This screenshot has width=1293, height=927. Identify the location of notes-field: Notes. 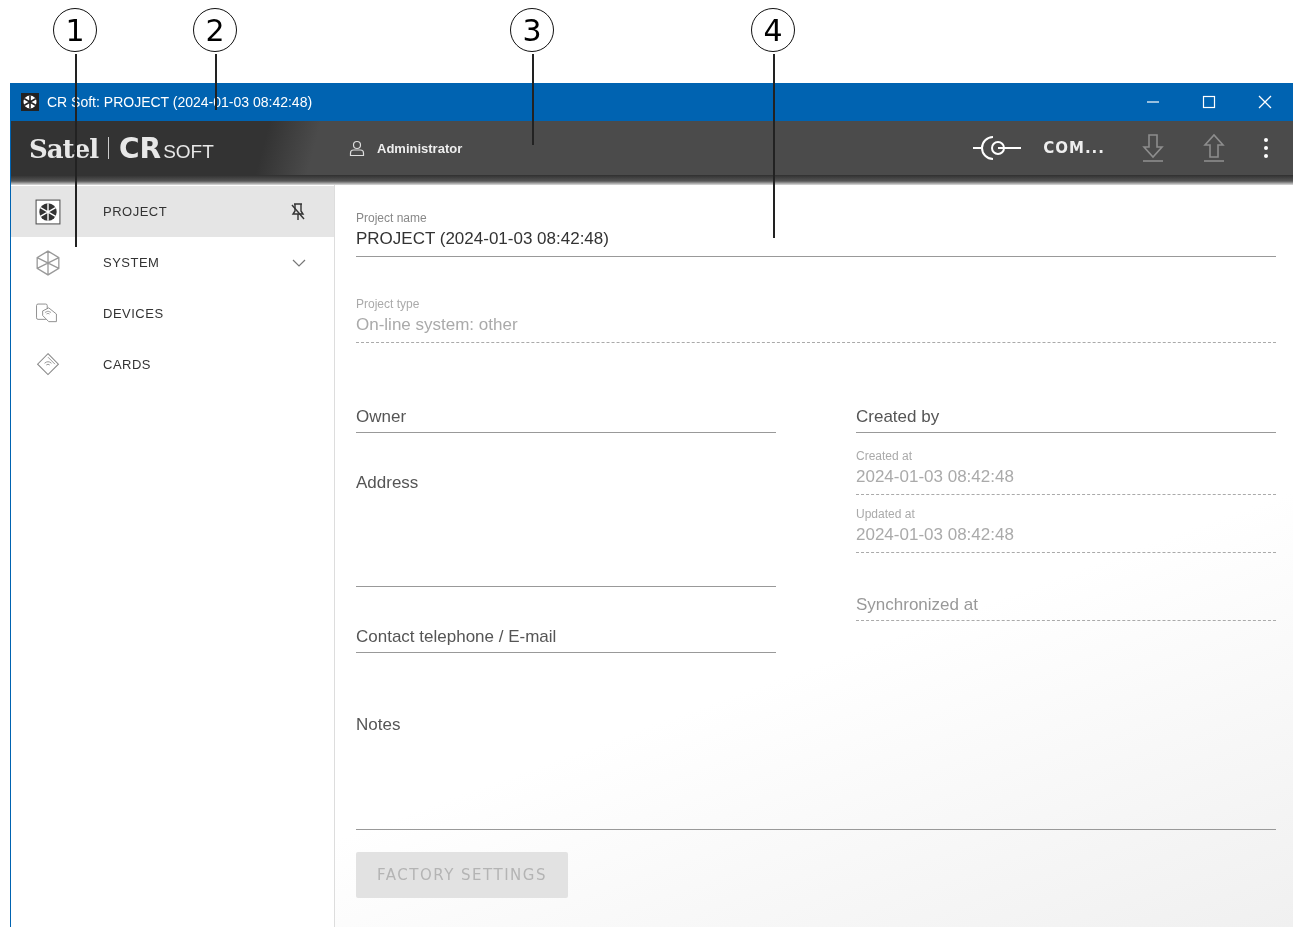
(816, 772).